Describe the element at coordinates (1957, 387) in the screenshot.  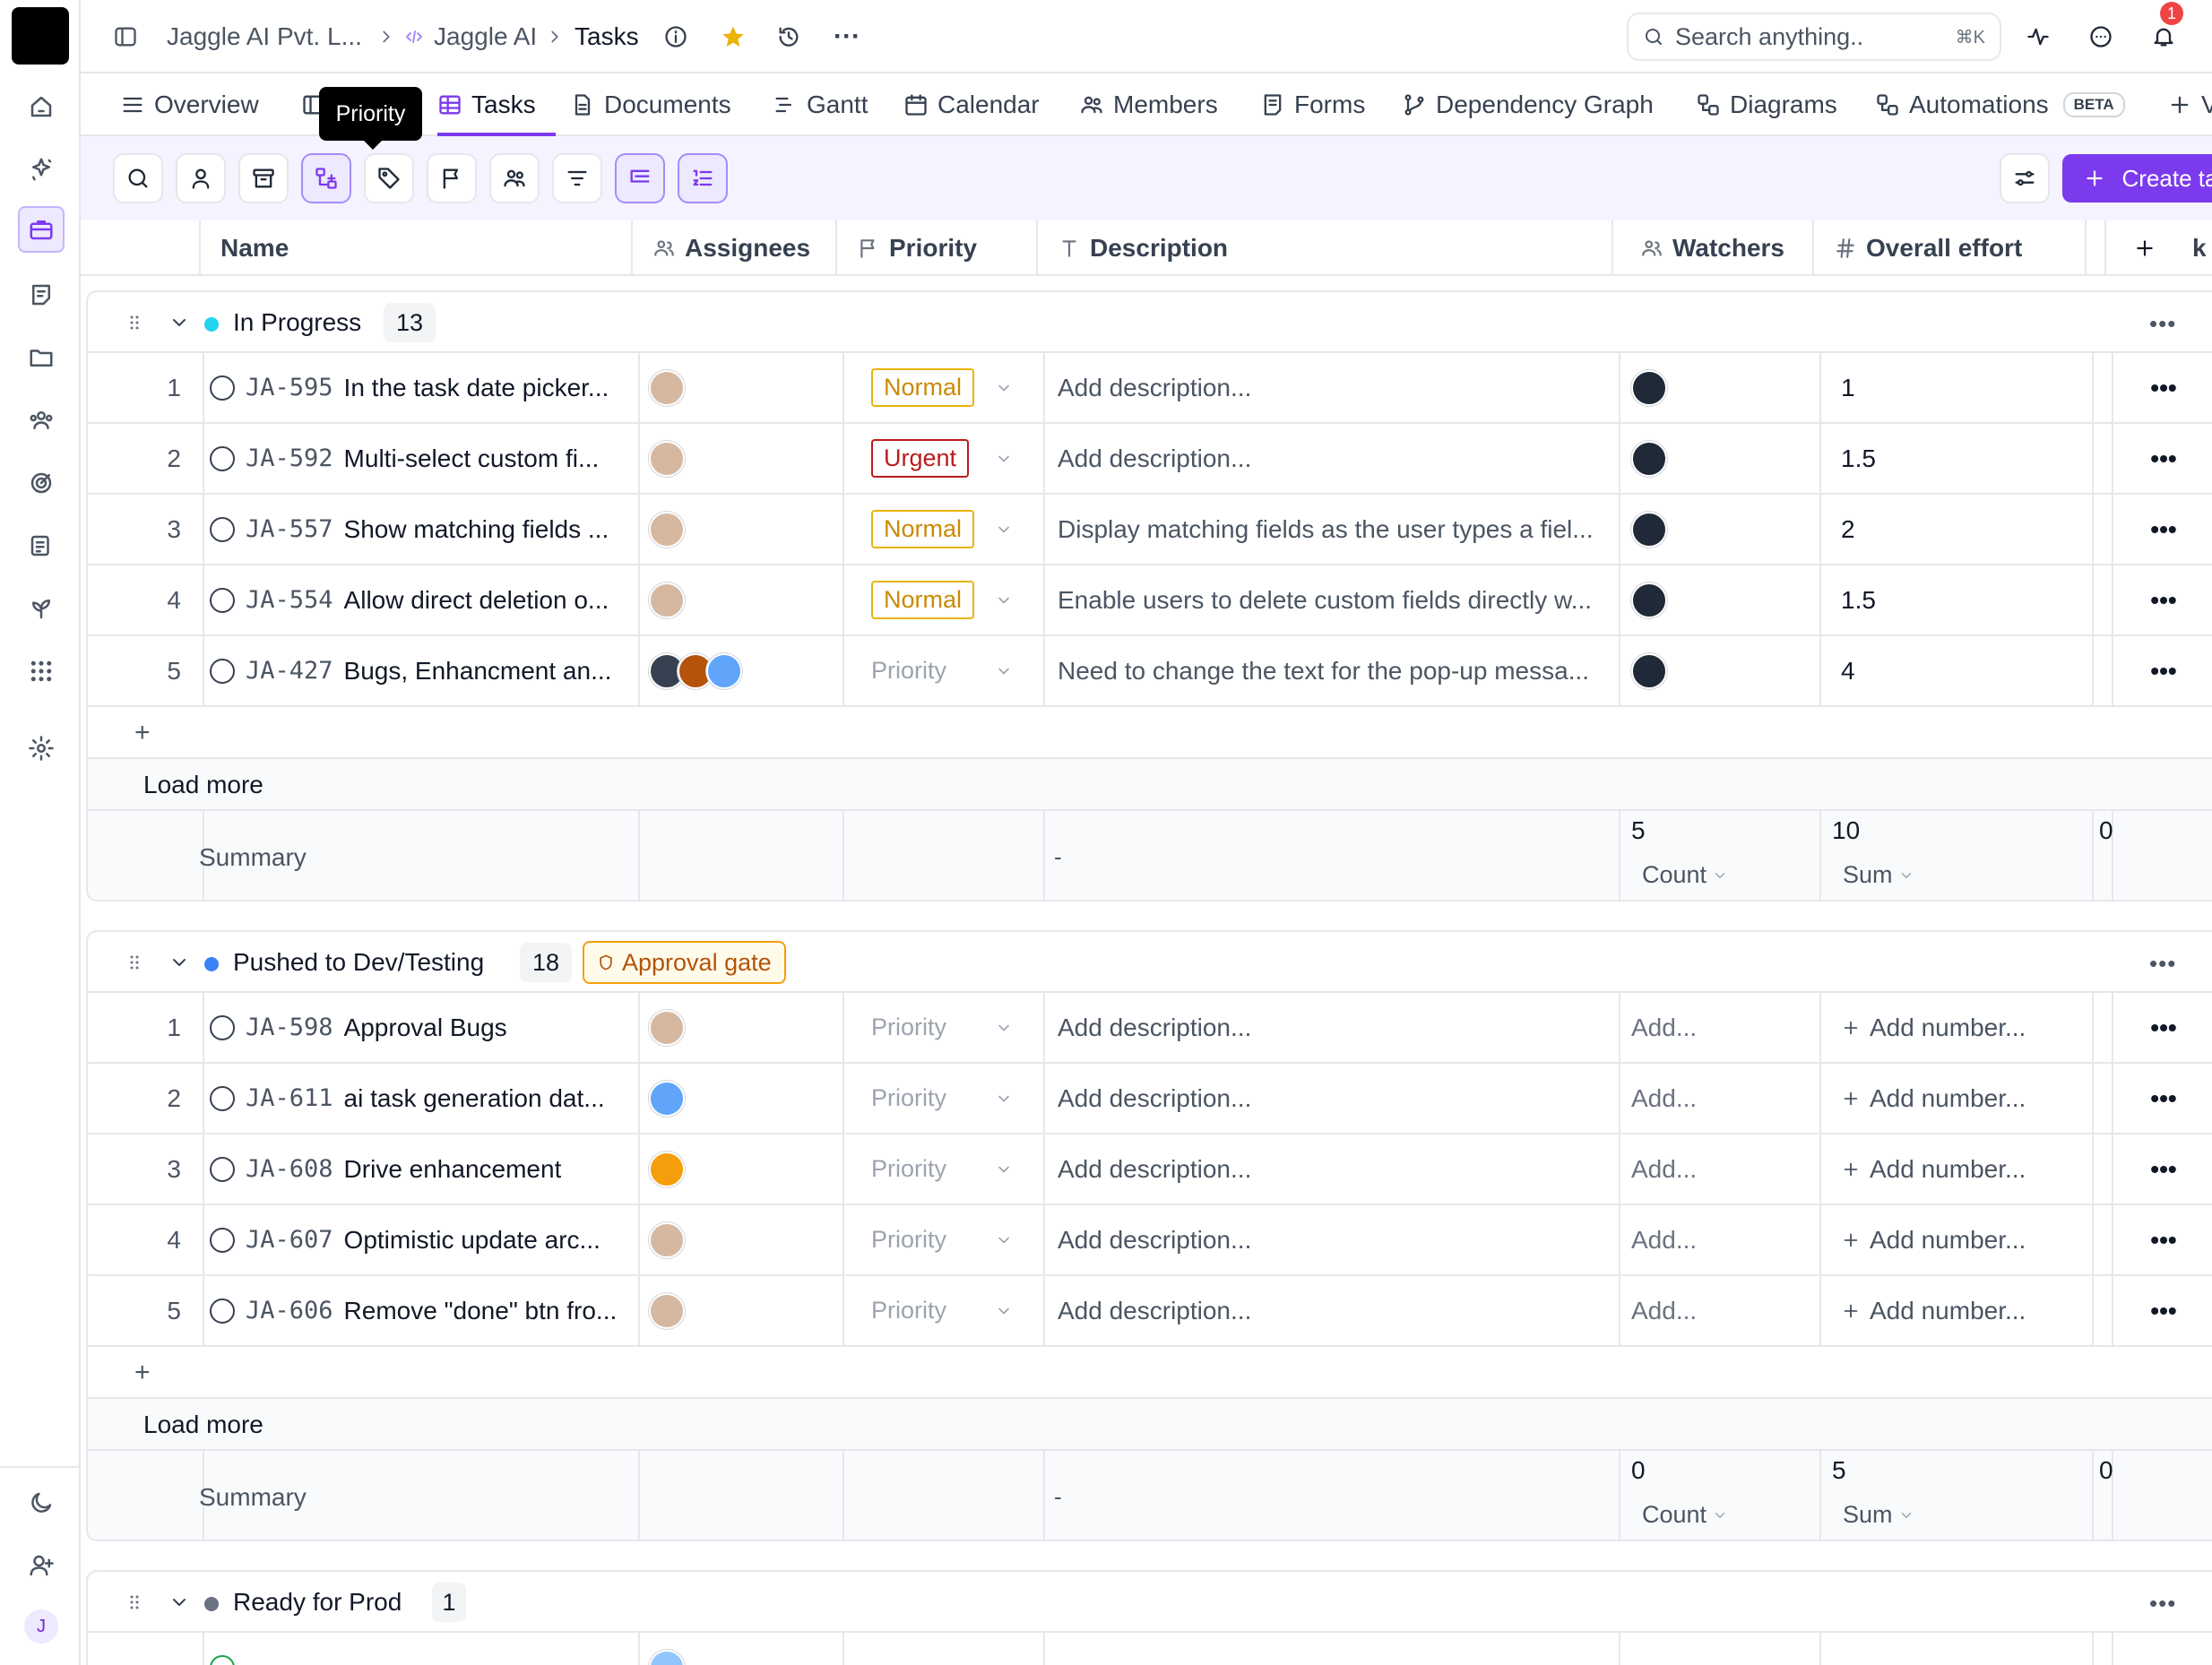
I see `row-effort-cell: 1` at that location.